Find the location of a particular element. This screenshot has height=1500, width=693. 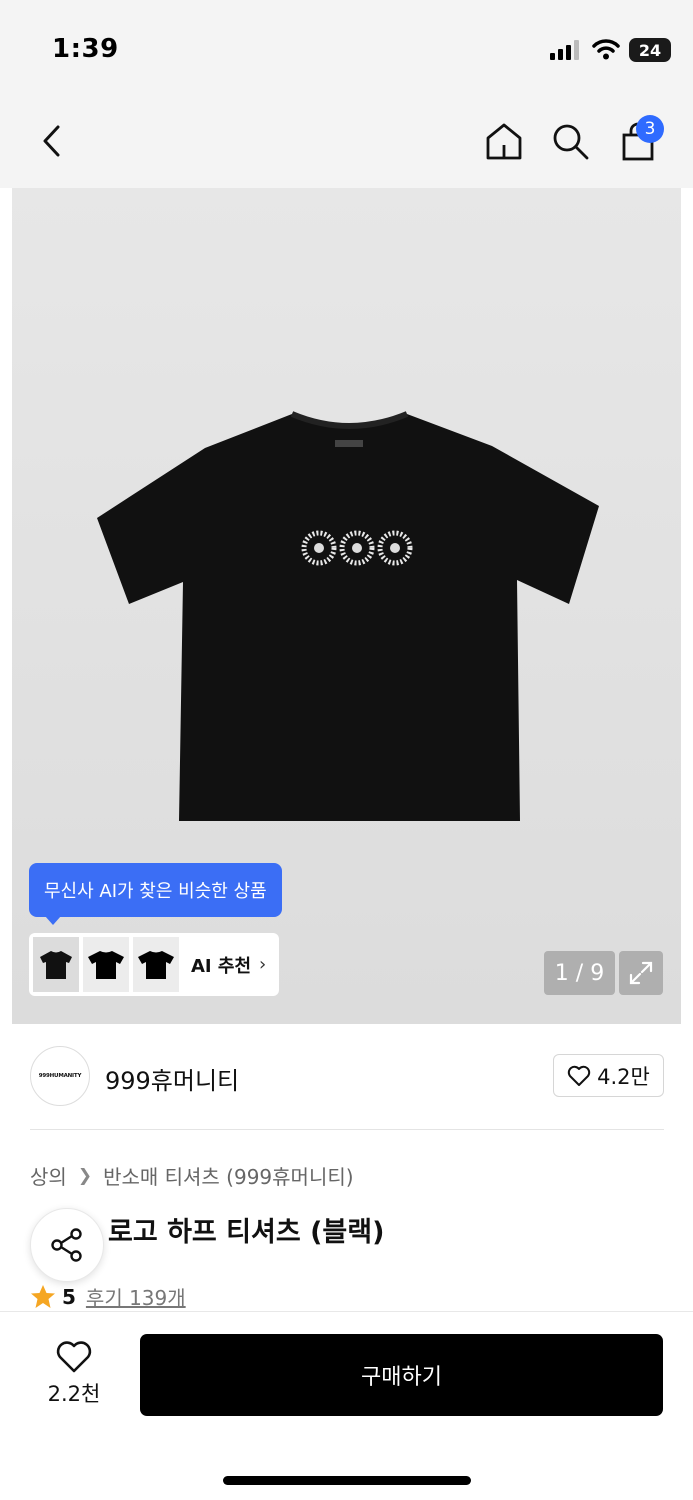

brand-like-button: 4.2만 is located at coordinates (608, 1075).